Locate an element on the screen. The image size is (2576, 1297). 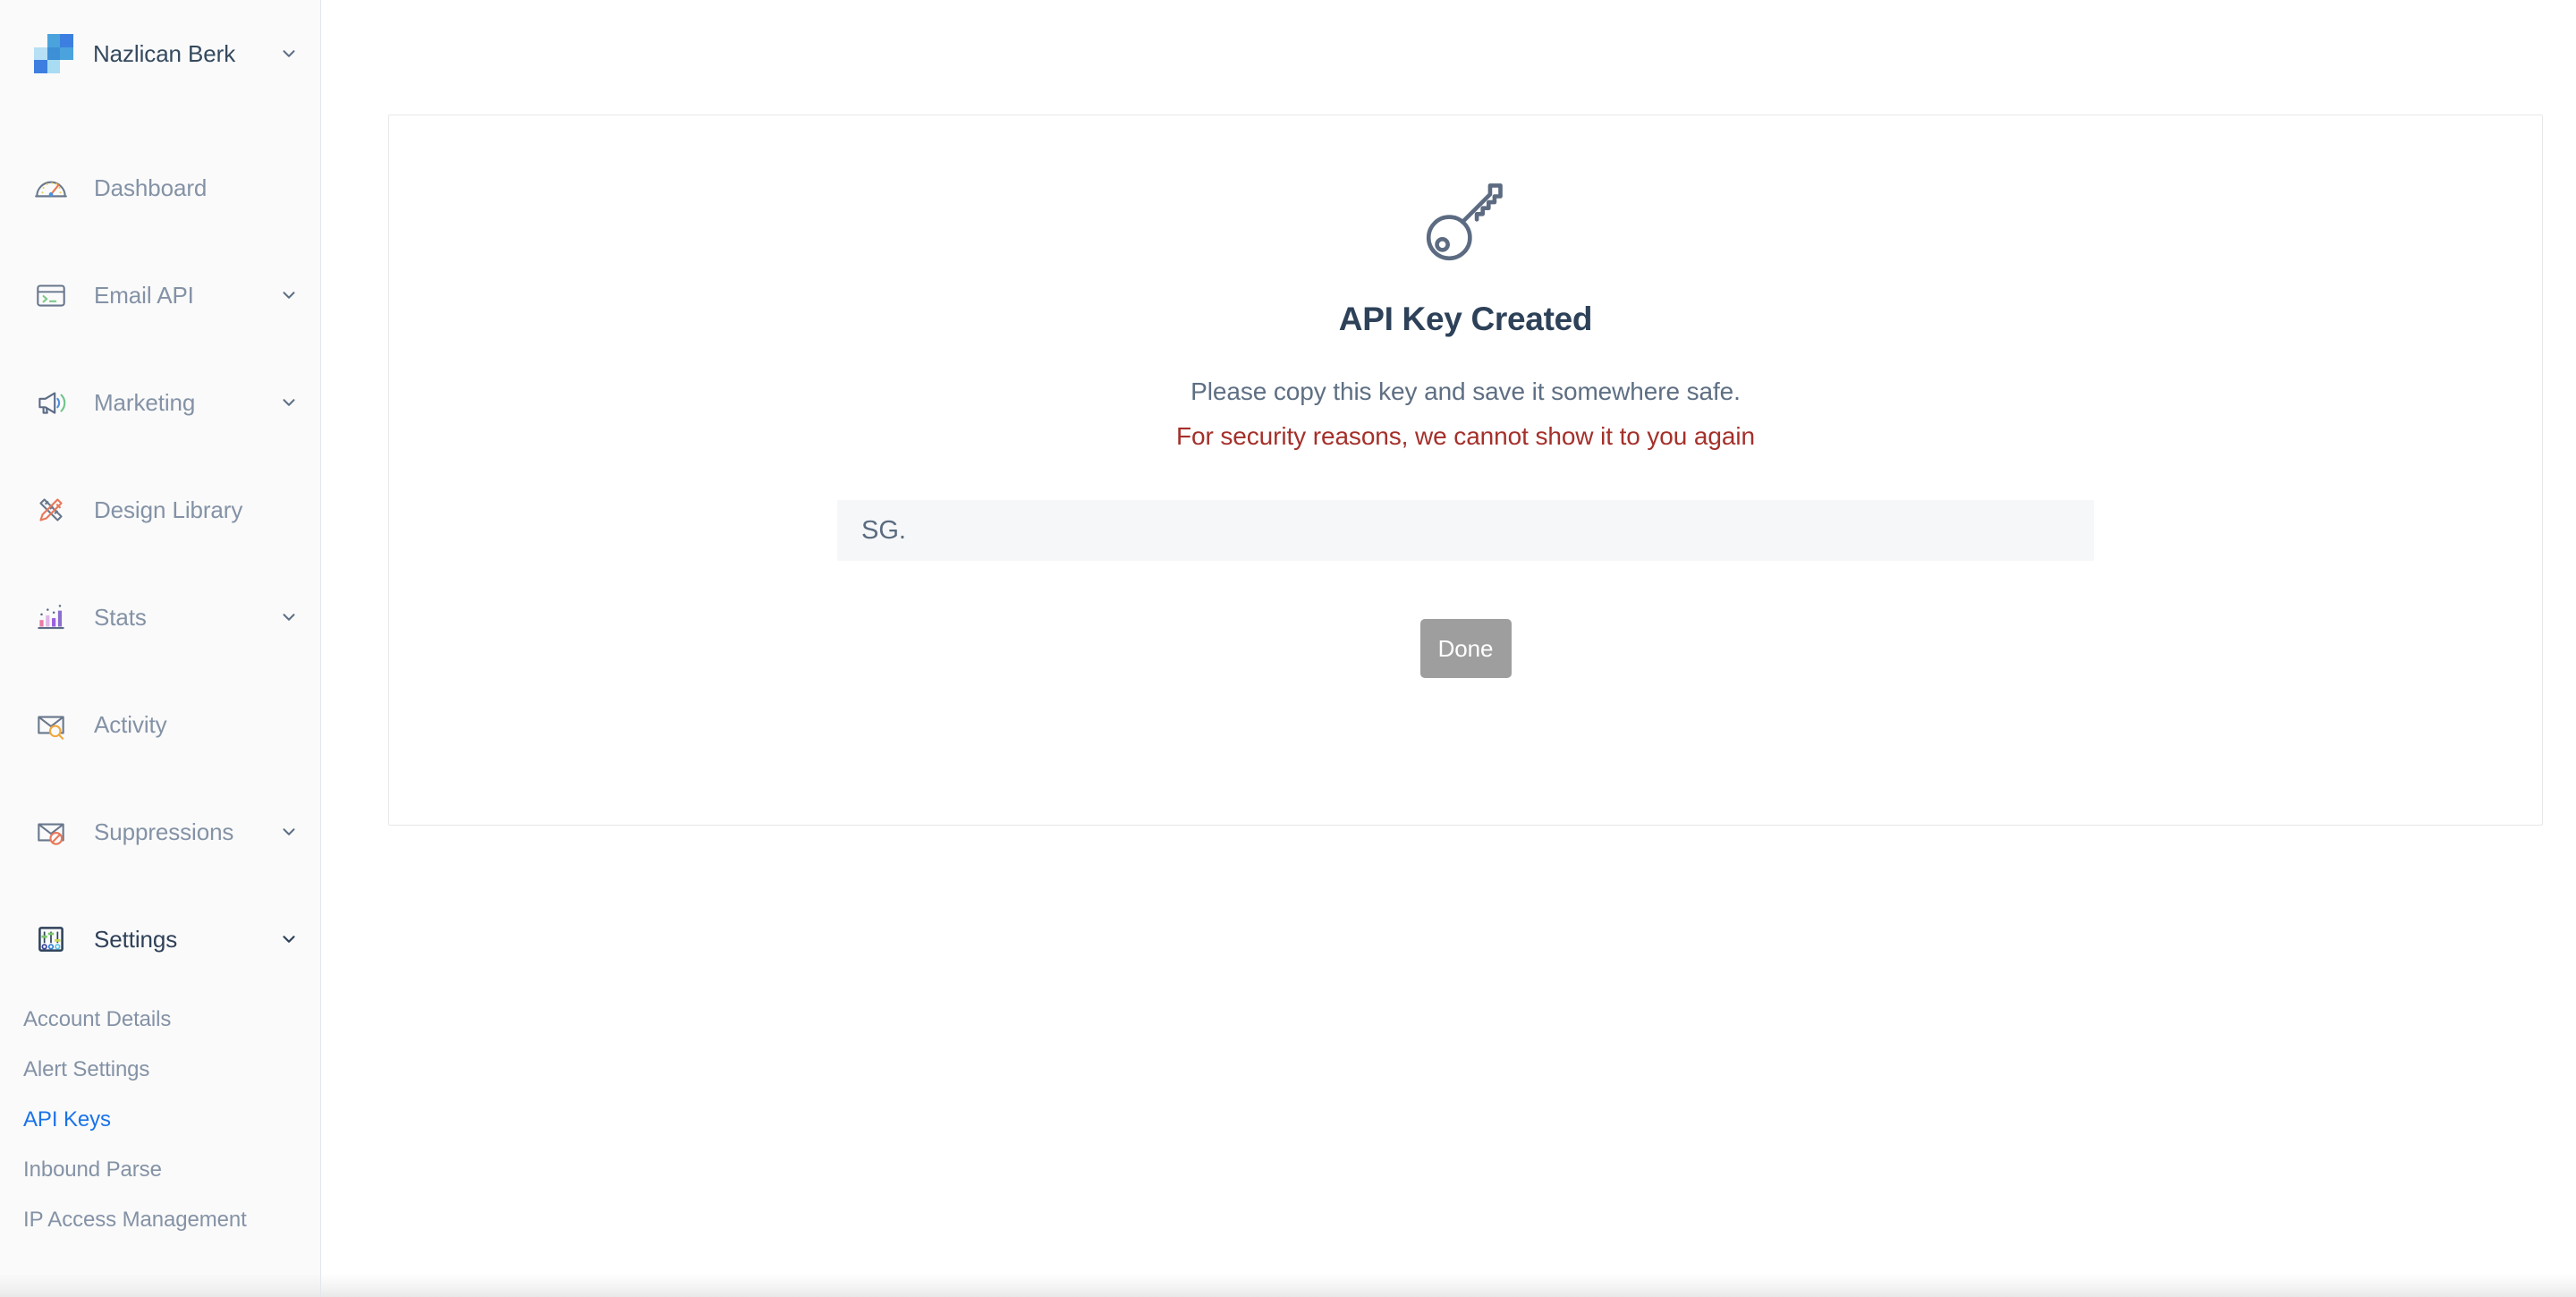
account-switcher: Nazlican Berk is located at coordinates (160, 53).